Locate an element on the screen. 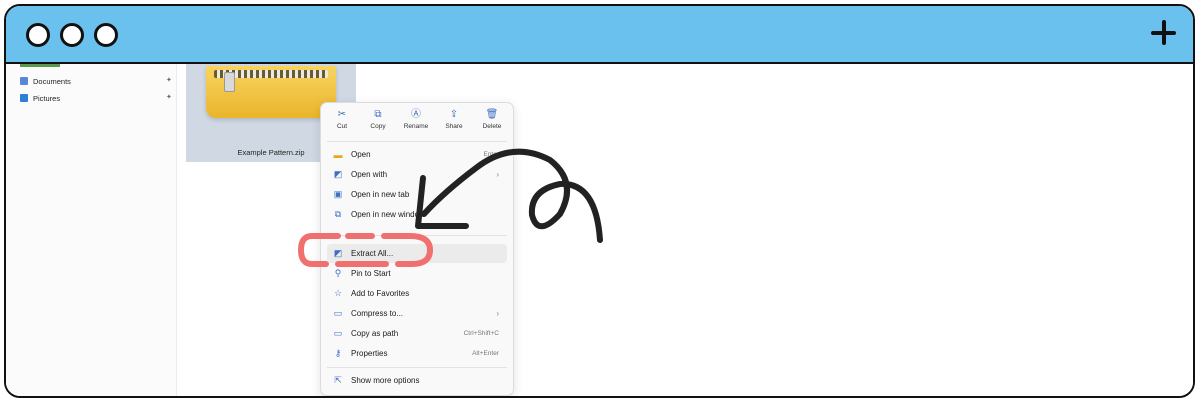 The height and width of the screenshot is (402, 1201). open-with-icon: ◩ is located at coordinates (338, 174).